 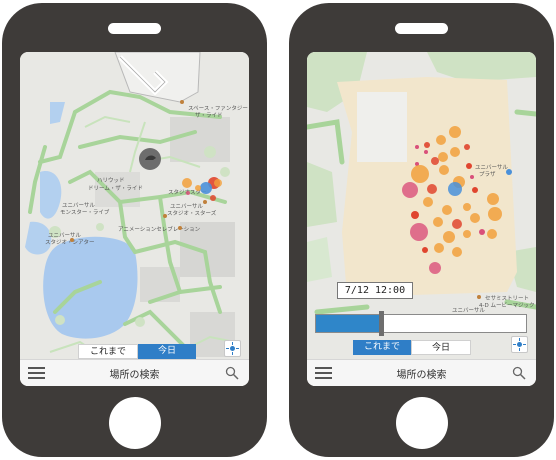 What do you see at coordinates (209, 115) in the screenshot?
I see `map-label-top-2: ザ・ライド` at bounding box center [209, 115].